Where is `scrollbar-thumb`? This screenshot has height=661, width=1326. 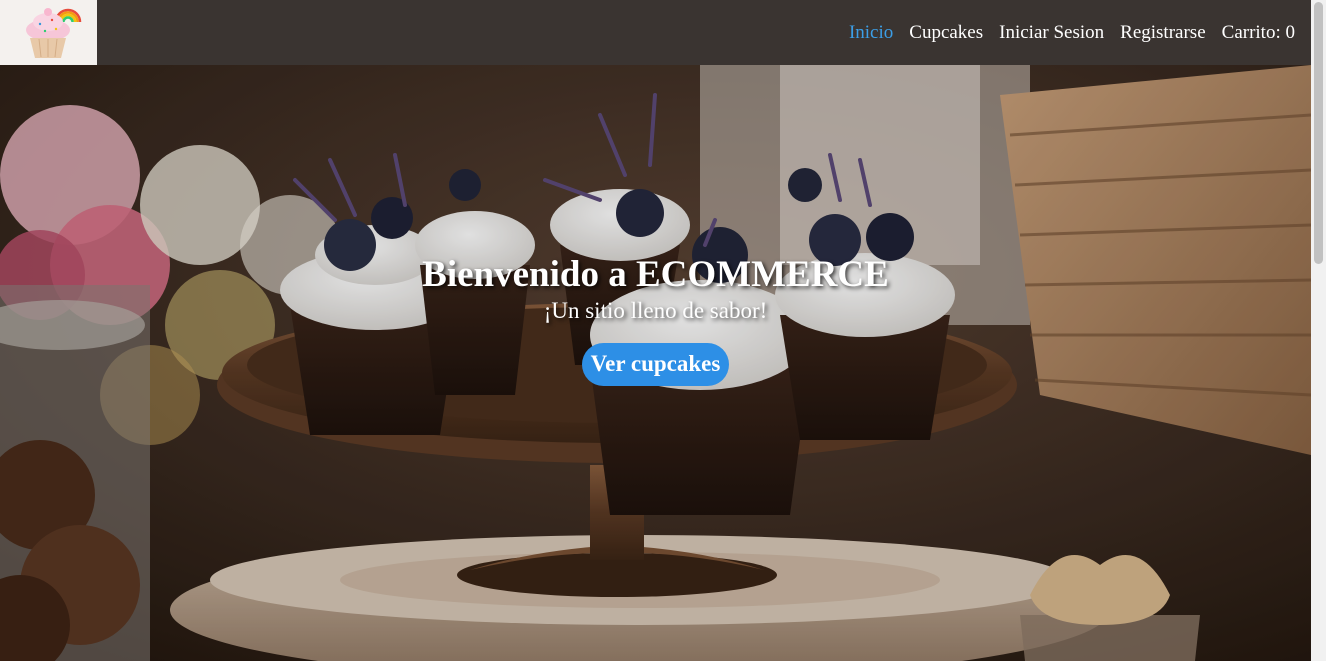
scrollbar-thumb is located at coordinates (1318, 133).